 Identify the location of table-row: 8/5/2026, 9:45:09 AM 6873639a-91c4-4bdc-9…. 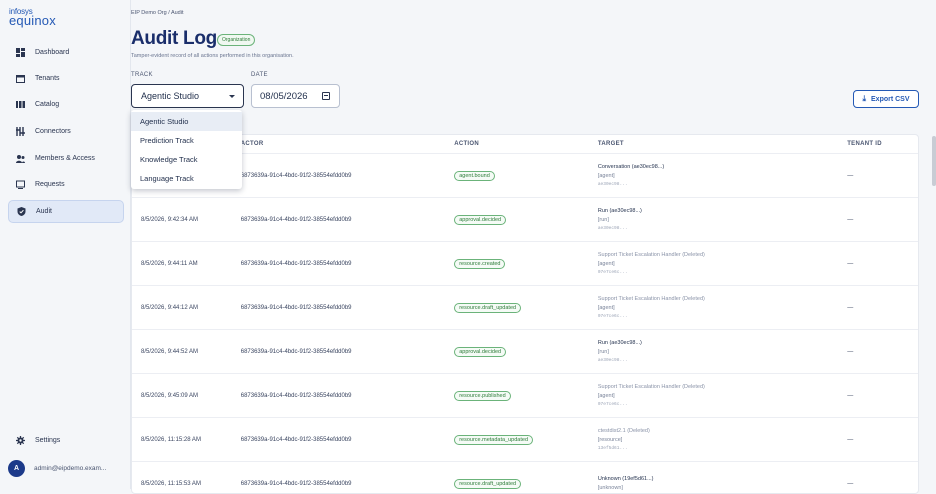
(525, 396).